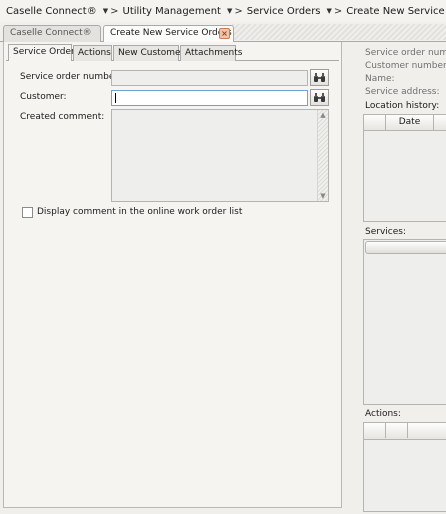  I want to click on text-cursor, so click(115, 98).